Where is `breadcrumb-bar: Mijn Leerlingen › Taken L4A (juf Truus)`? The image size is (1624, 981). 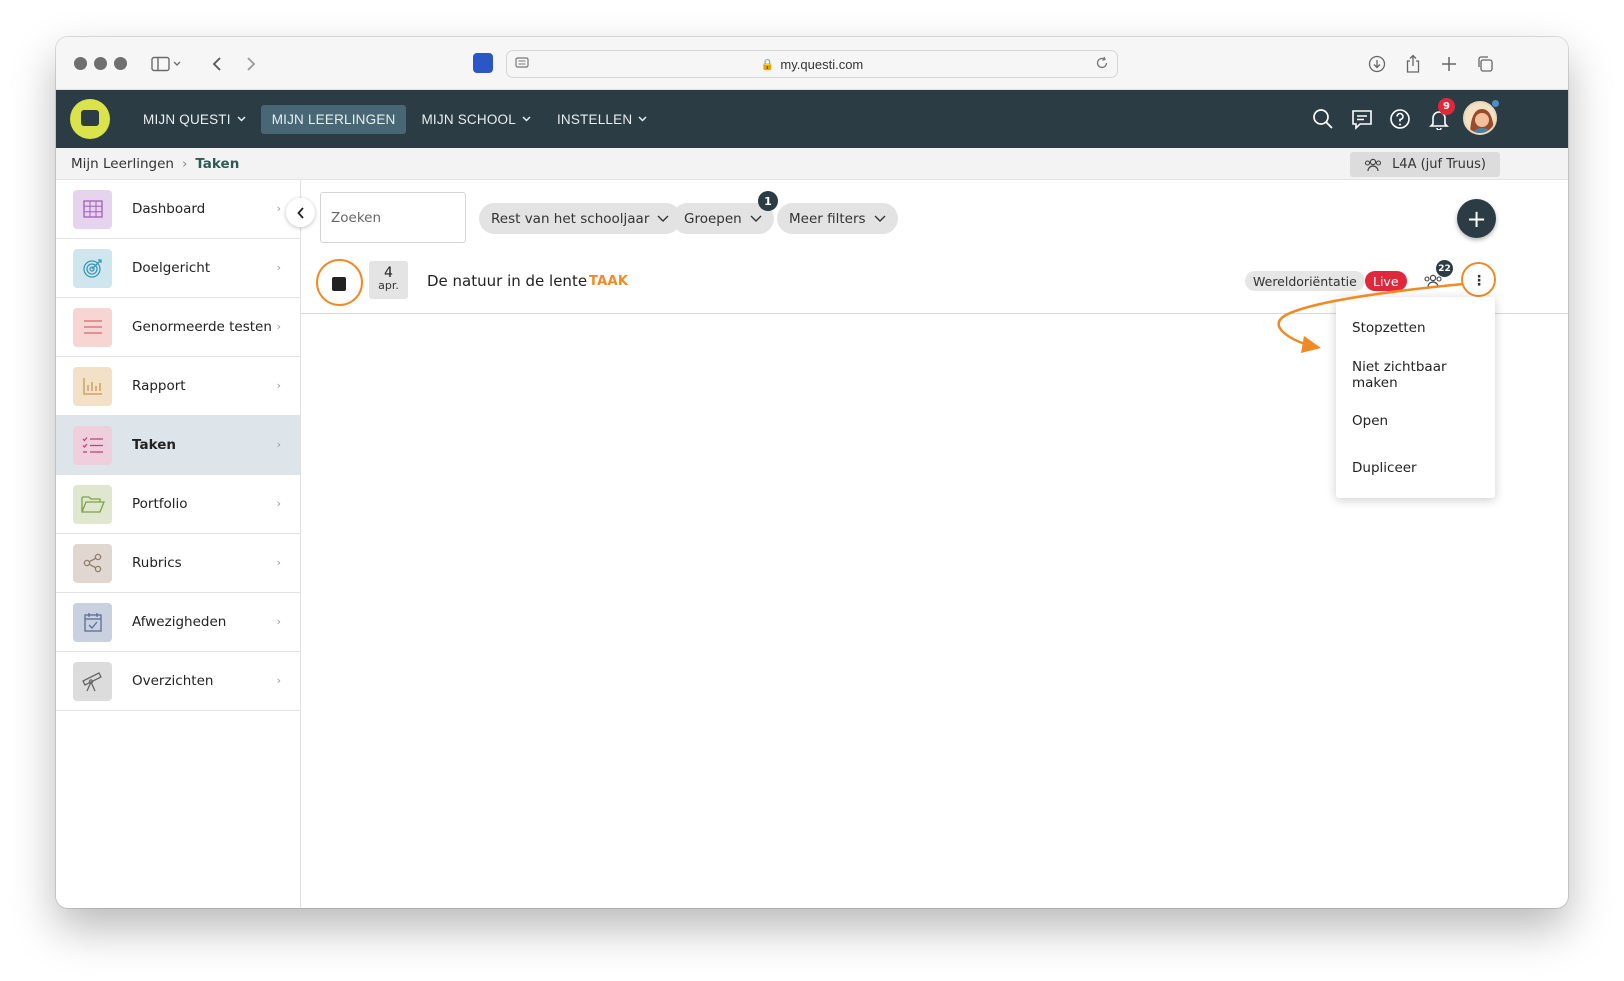 breadcrumb-bar: Mijn Leerlingen › Taken L4A (juf Truus) is located at coordinates (812, 164).